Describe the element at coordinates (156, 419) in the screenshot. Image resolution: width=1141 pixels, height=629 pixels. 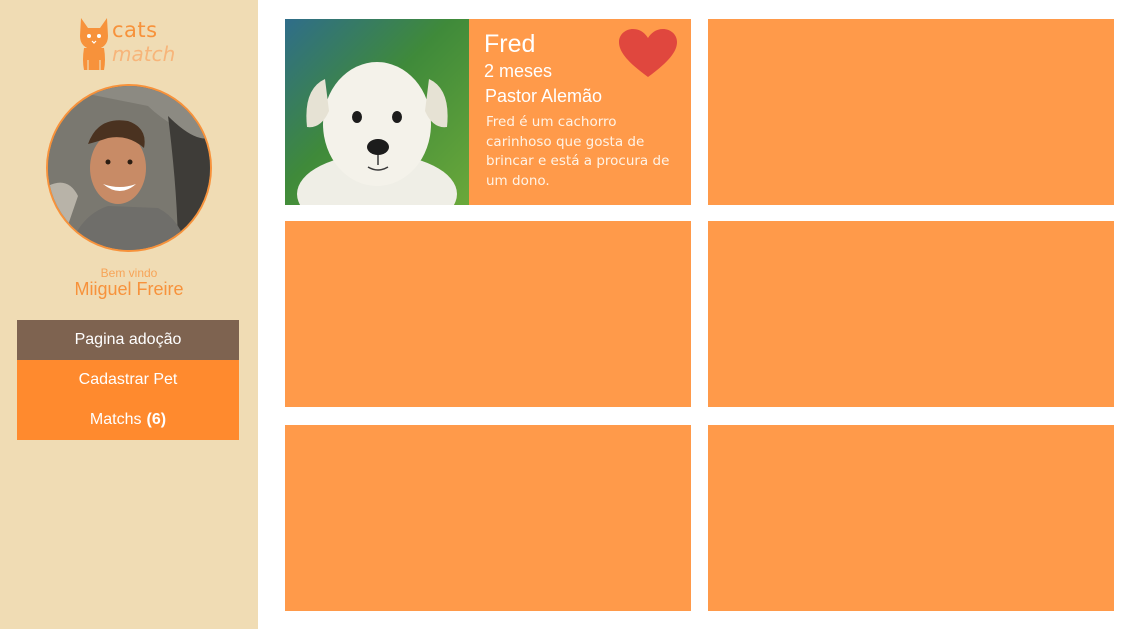
I see `matches-count: (6)` at that location.